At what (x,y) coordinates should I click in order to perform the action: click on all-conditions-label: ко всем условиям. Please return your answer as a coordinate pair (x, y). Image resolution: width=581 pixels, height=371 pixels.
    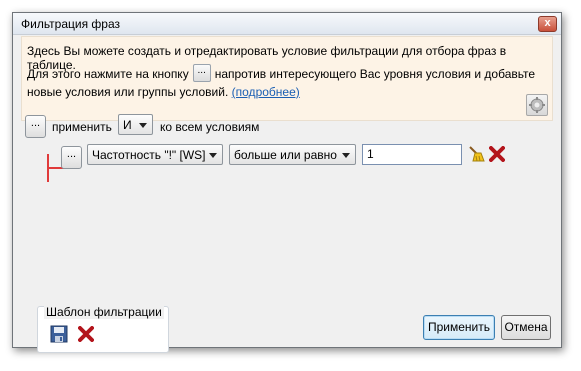
    Looking at the image, I should click on (210, 127).